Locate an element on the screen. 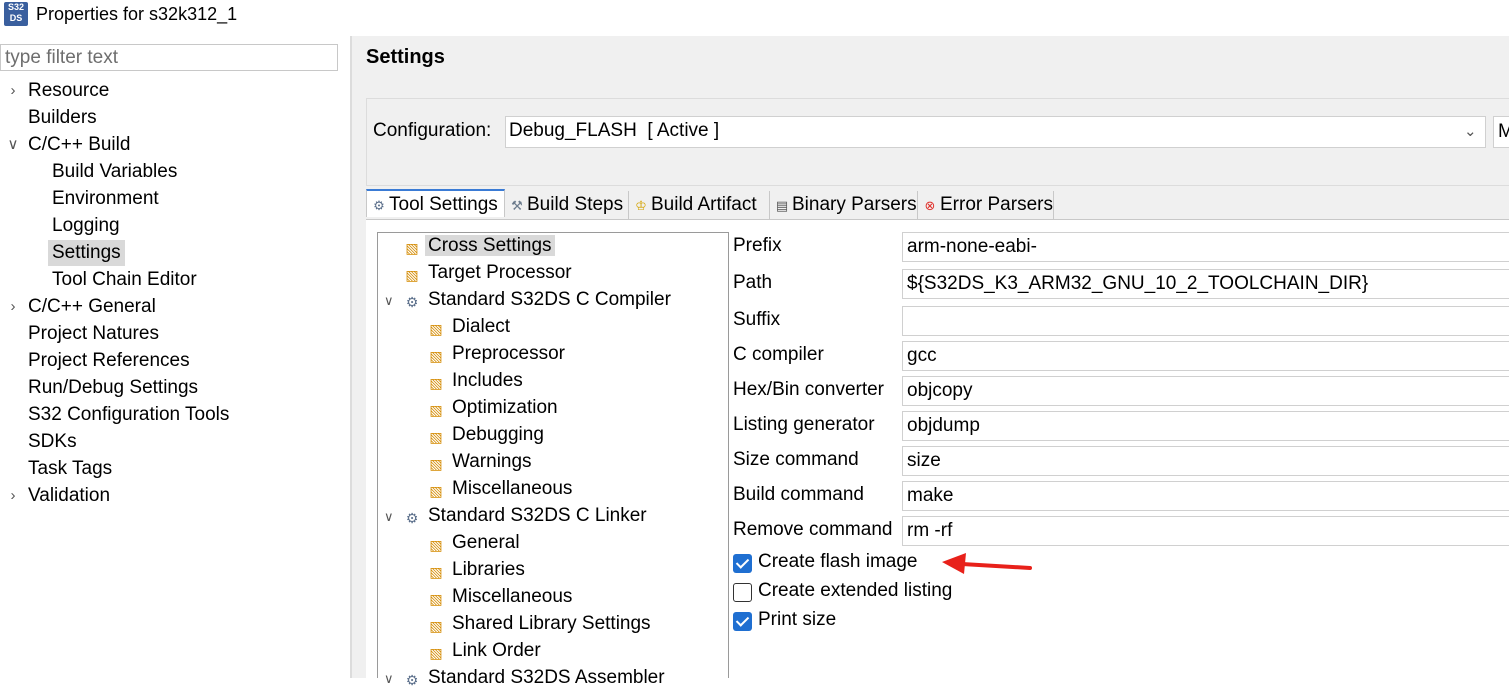  tool-tree-item: ▧ Cross Settings is located at coordinates (479, 246).